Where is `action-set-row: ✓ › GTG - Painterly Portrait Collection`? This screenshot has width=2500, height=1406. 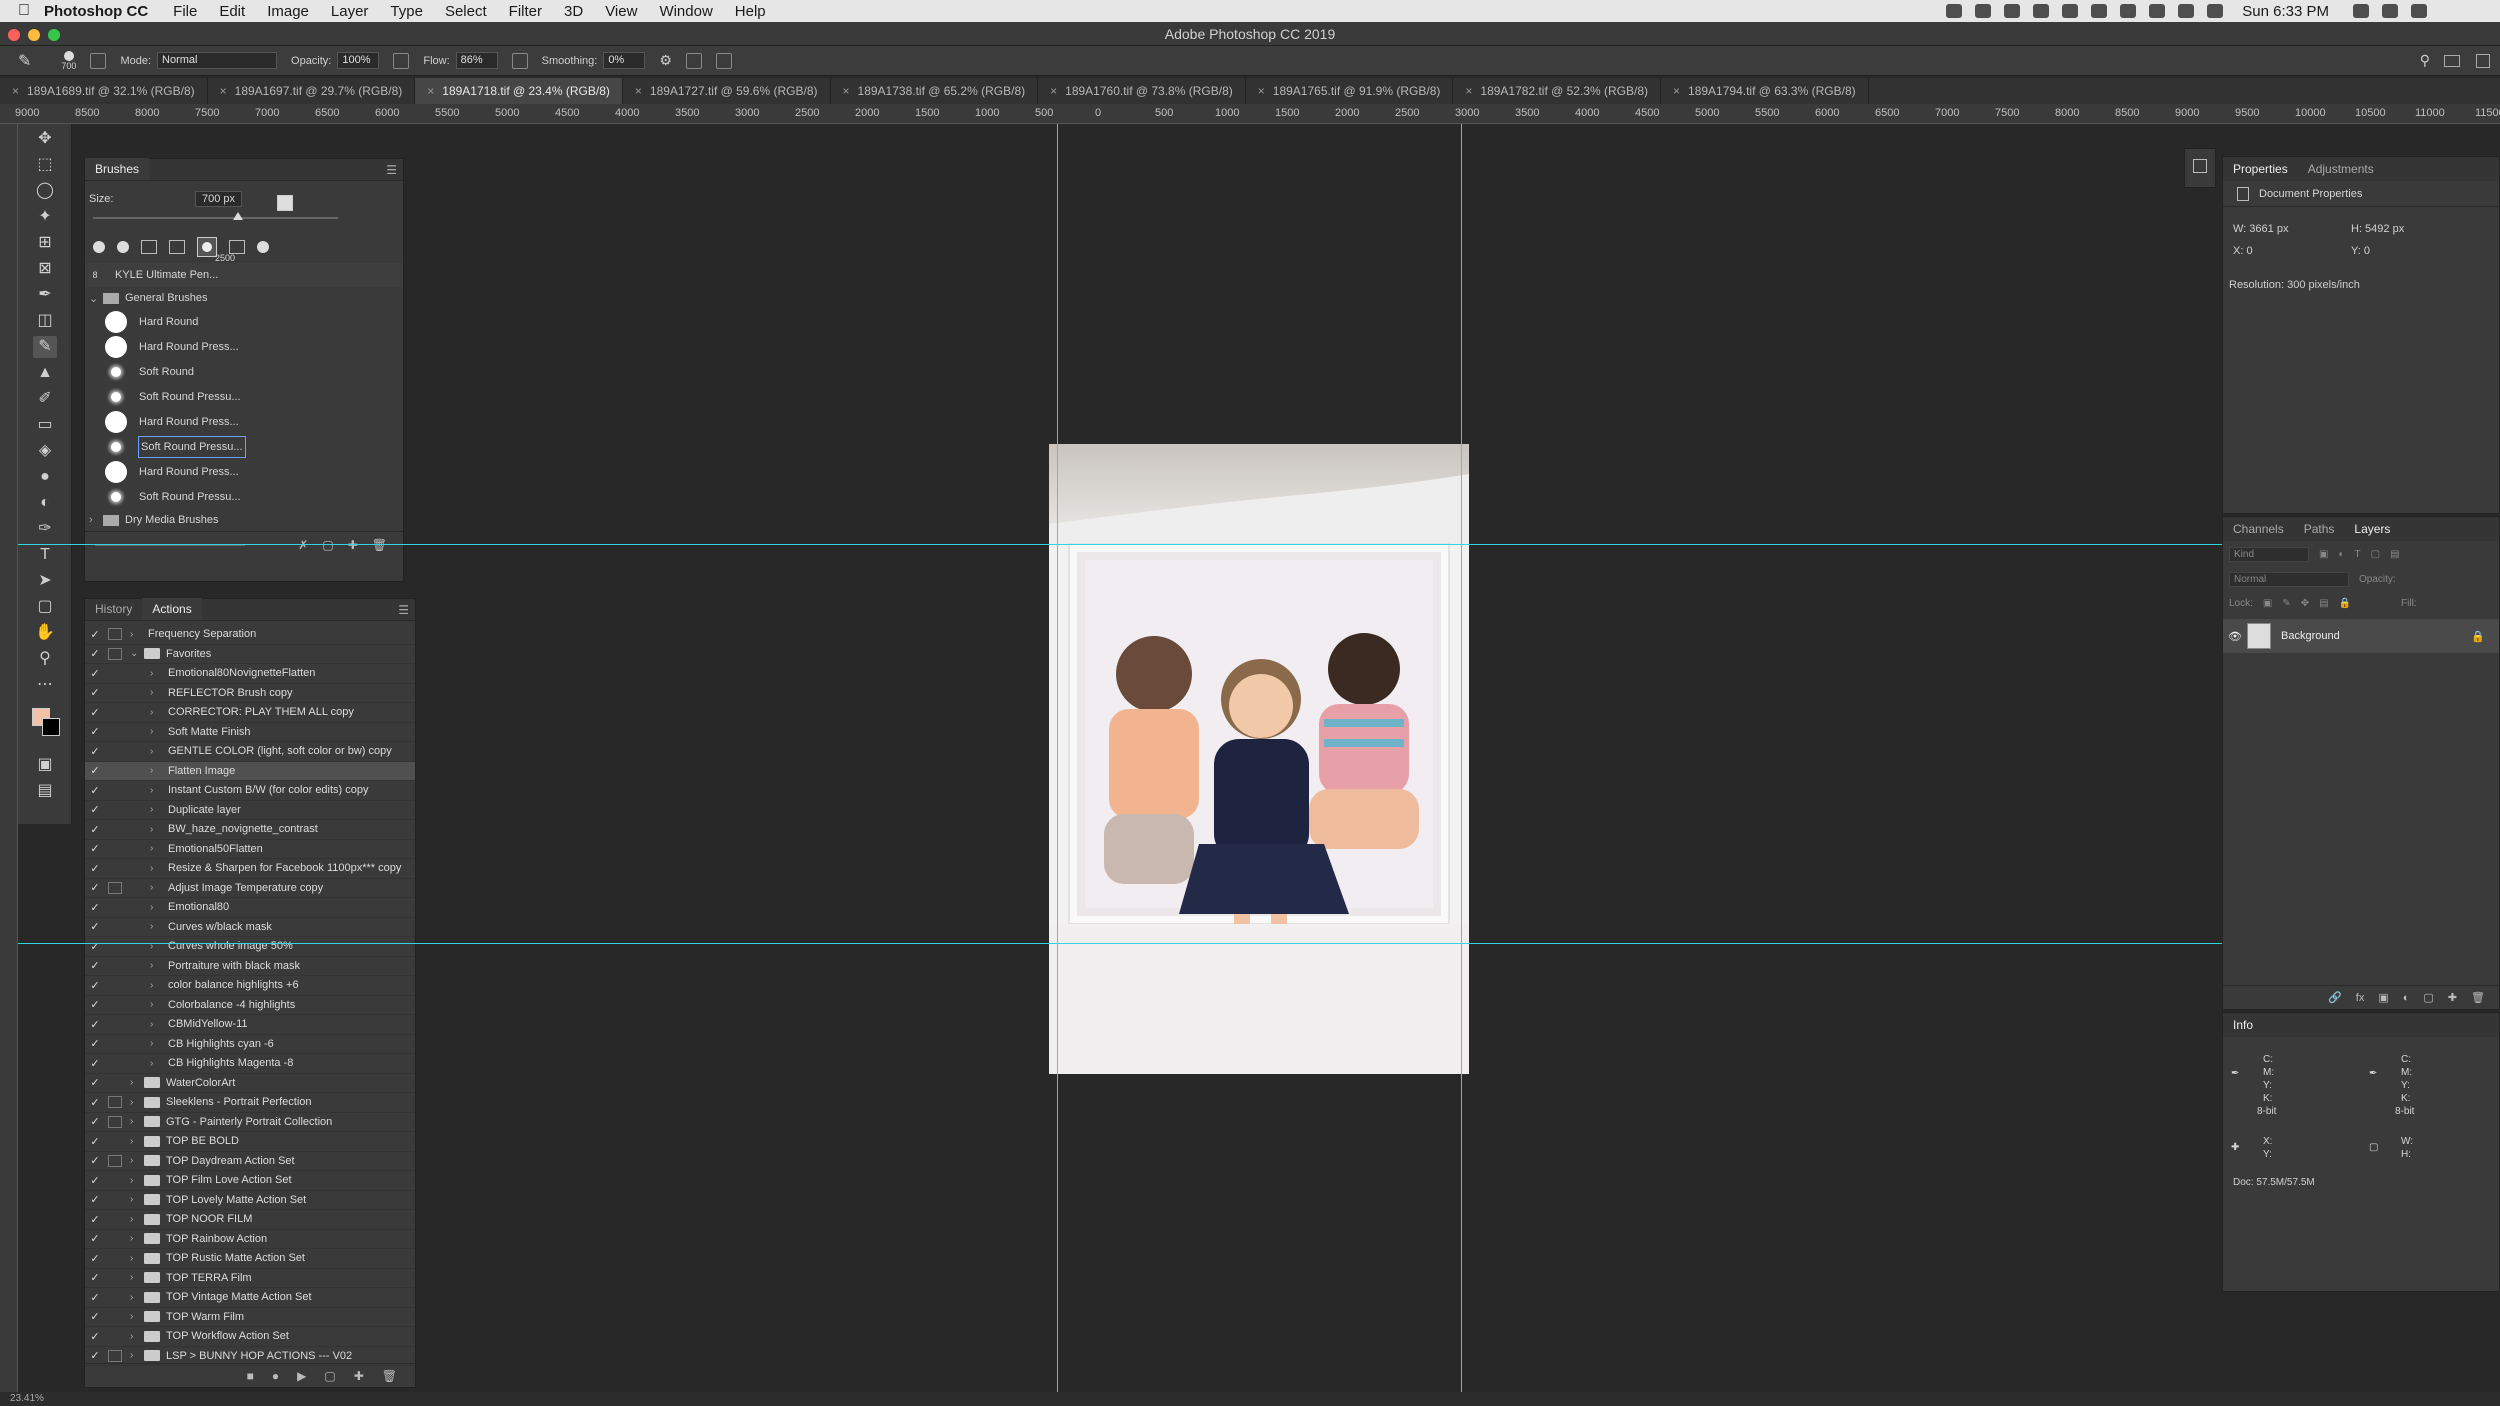 action-set-row: ✓ › GTG - Painterly Portrait Collection is located at coordinates (250, 1122).